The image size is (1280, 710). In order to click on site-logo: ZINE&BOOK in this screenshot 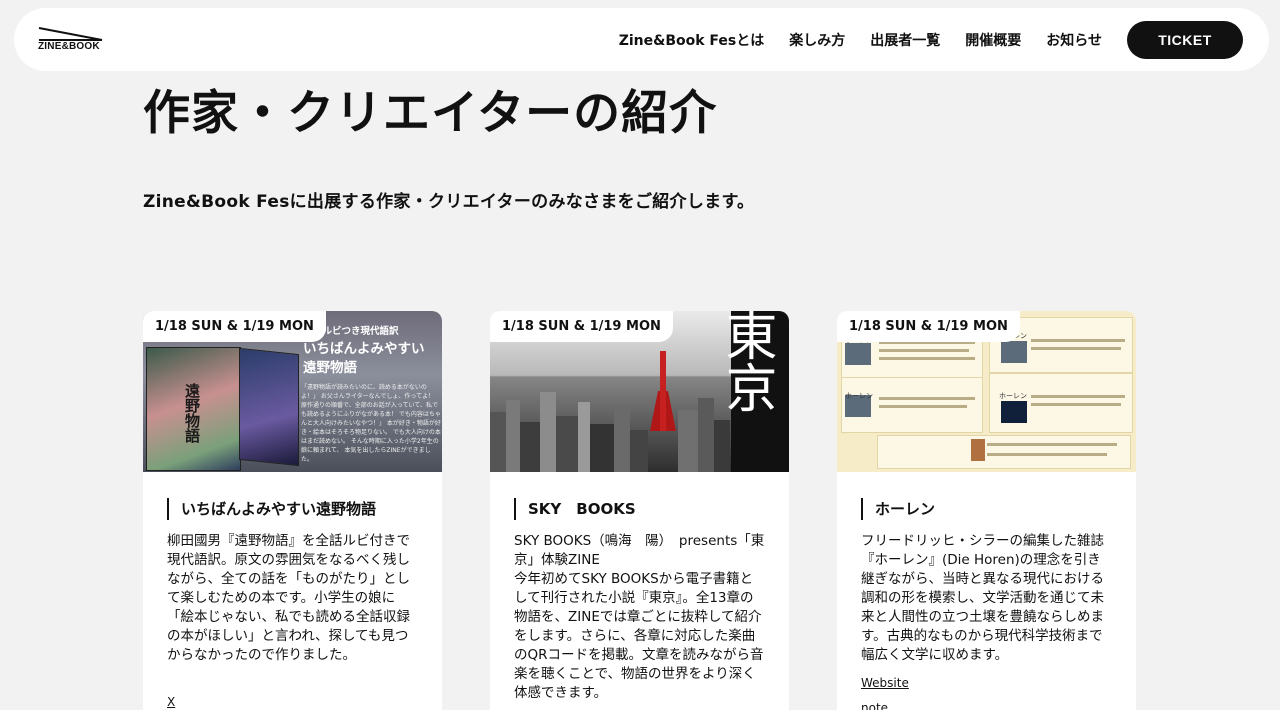, I will do `click(71, 39)`.